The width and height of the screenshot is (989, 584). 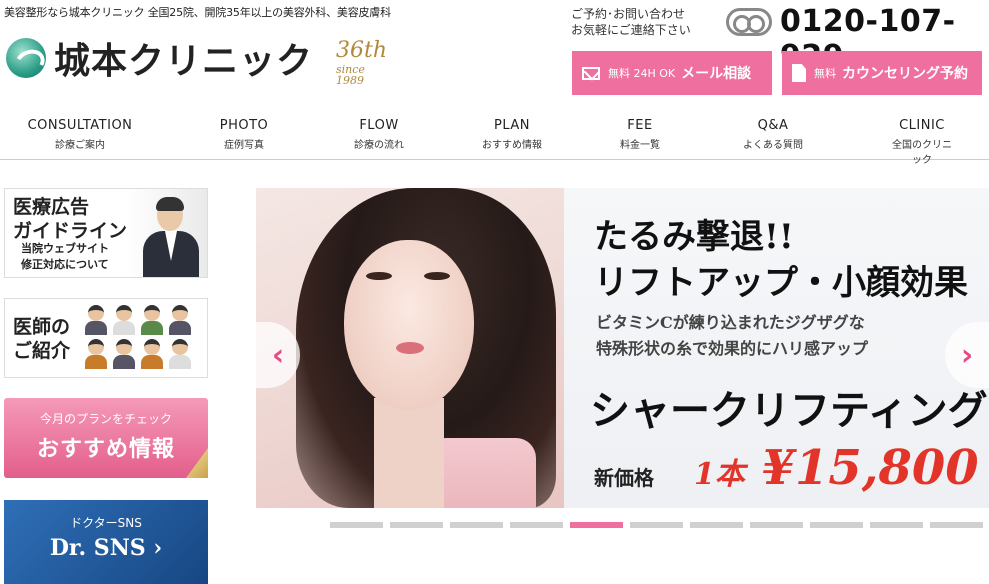 I want to click on ad-guideline-banner: 医療広告 ガイドライン 当院ウェブサイト 修正対応について, so click(x=106, y=233).